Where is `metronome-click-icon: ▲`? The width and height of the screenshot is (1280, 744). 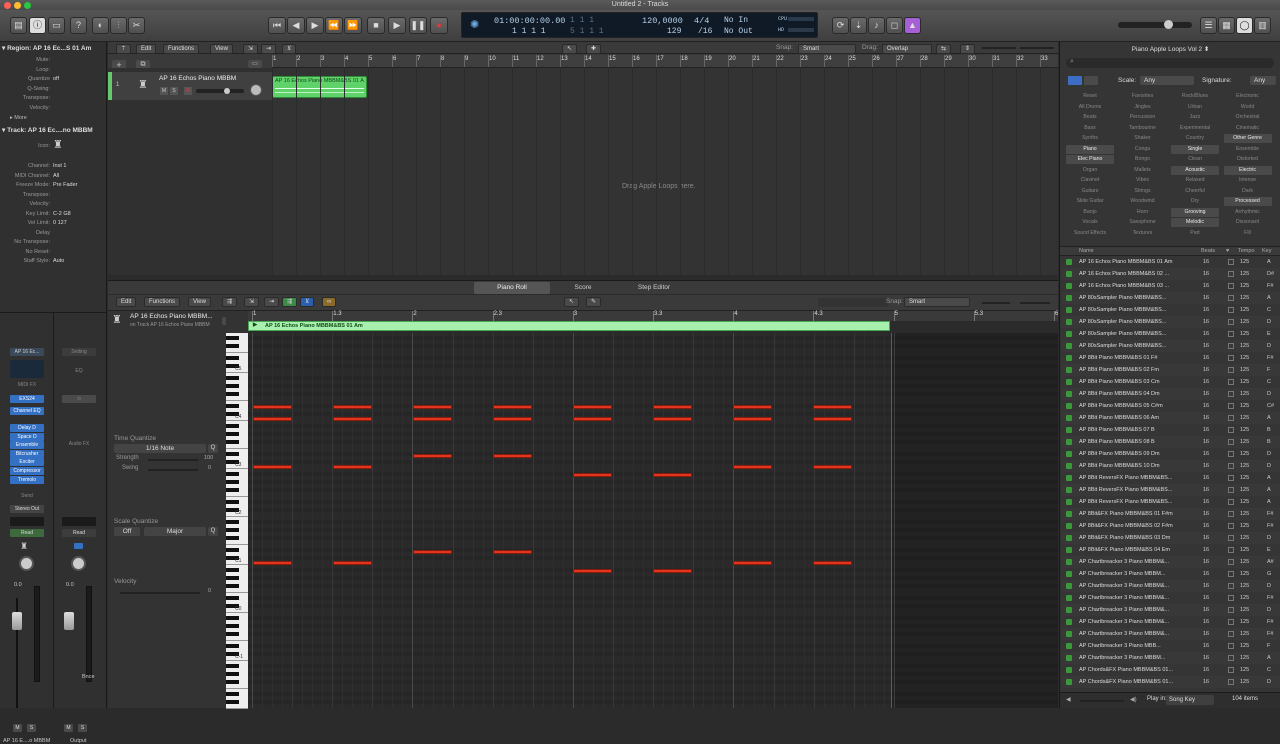 metronome-click-icon: ▲ is located at coordinates (912, 25).